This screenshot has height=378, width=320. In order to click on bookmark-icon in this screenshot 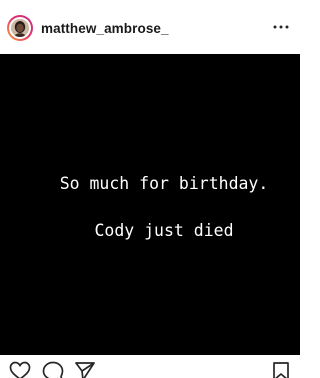, I will do `click(281, 370)`.